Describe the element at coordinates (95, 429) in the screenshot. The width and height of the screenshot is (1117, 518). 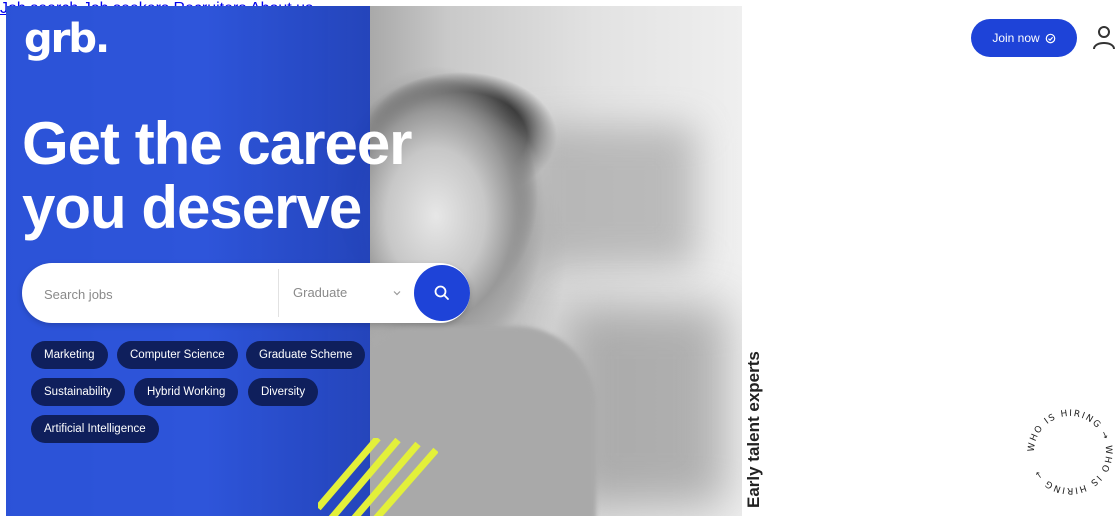
I see `chip-artificial-intelligence: Artificial Intelligence` at that location.